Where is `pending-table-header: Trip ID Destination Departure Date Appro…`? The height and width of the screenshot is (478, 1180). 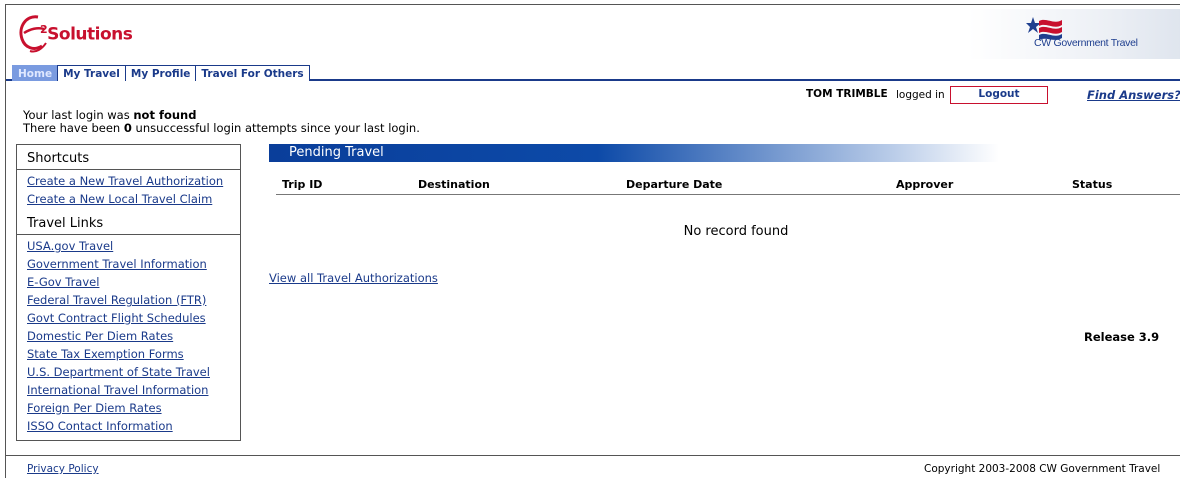
pending-table-header: Trip ID Destination Departure Date Appro… is located at coordinates (728, 184).